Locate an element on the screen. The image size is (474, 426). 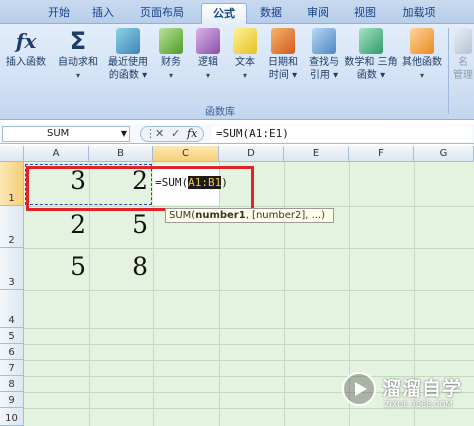
button-label: 其他函数 is located at coordinates (422, 62).